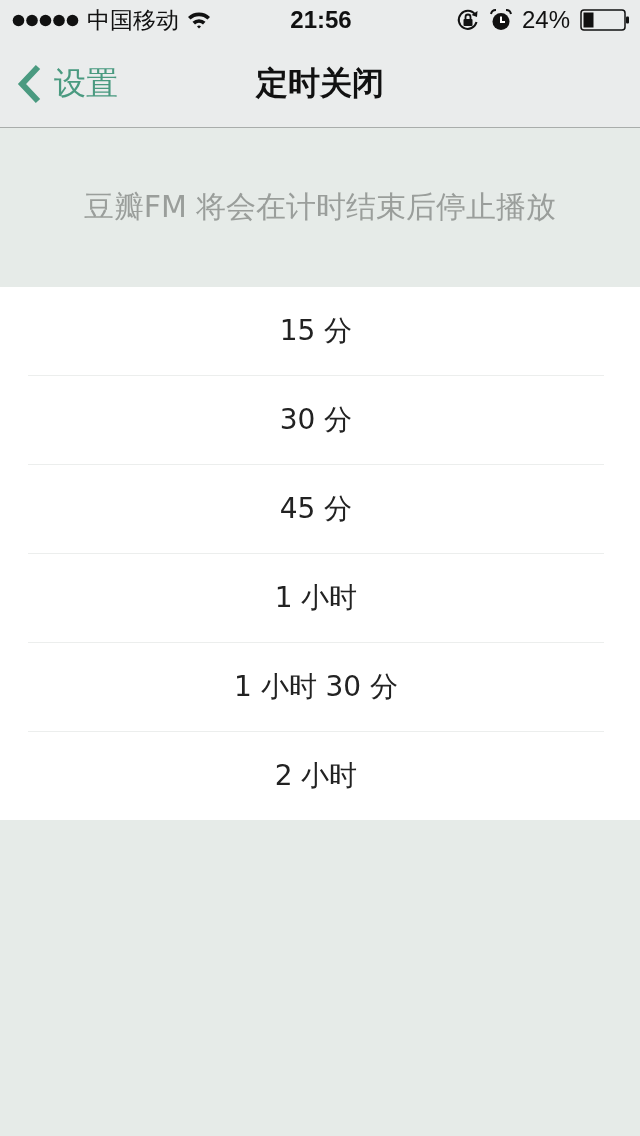 The image size is (640, 1136). What do you see at coordinates (199, 20) in the screenshot?
I see `wifi-icon` at bounding box center [199, 20].